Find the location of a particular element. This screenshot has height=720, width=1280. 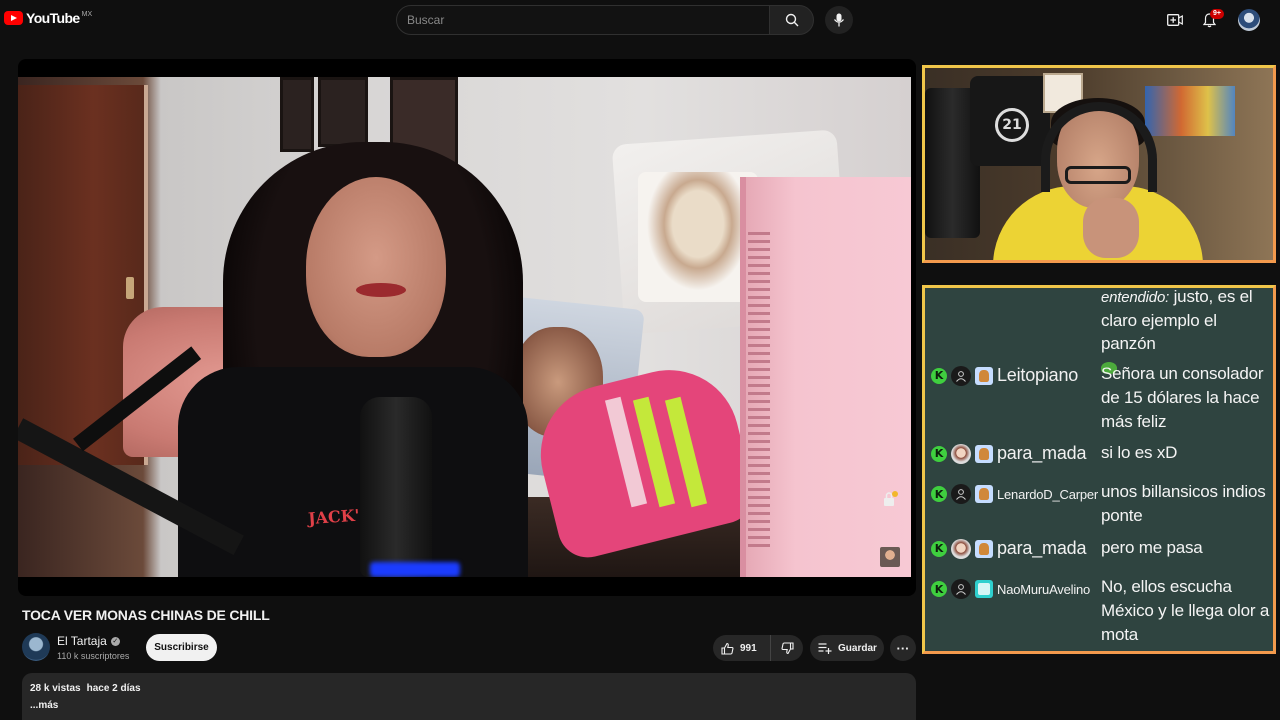

thumbs-down-icon is located at coordinates (787, 647).